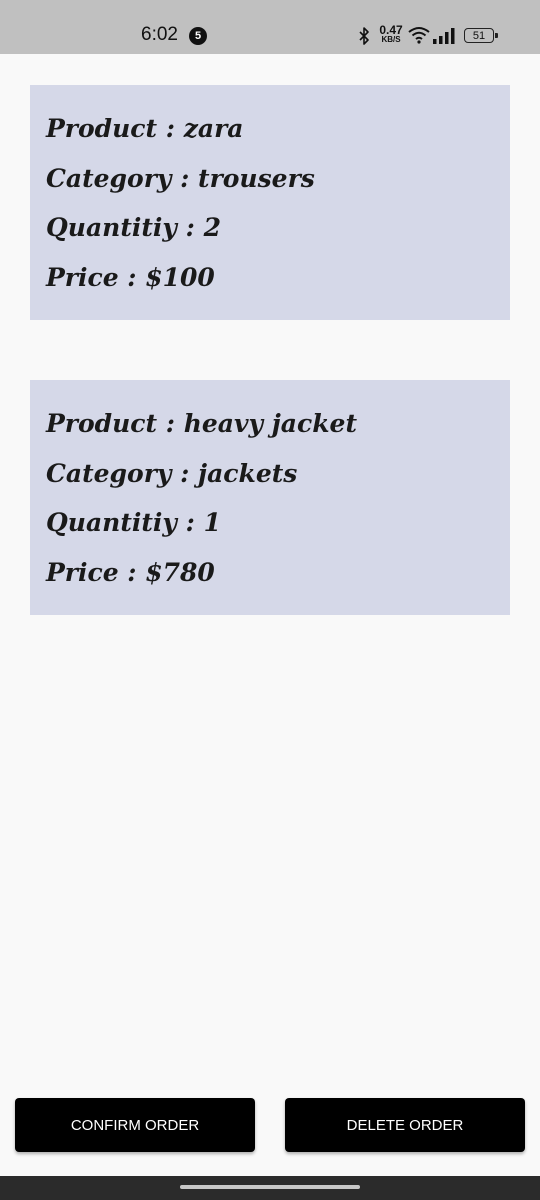  What do you see at coordinates (405, 1125) in the screenshot?
I see `delete-order-button: DELETE ORDER` at bounding box center [405, 1125].